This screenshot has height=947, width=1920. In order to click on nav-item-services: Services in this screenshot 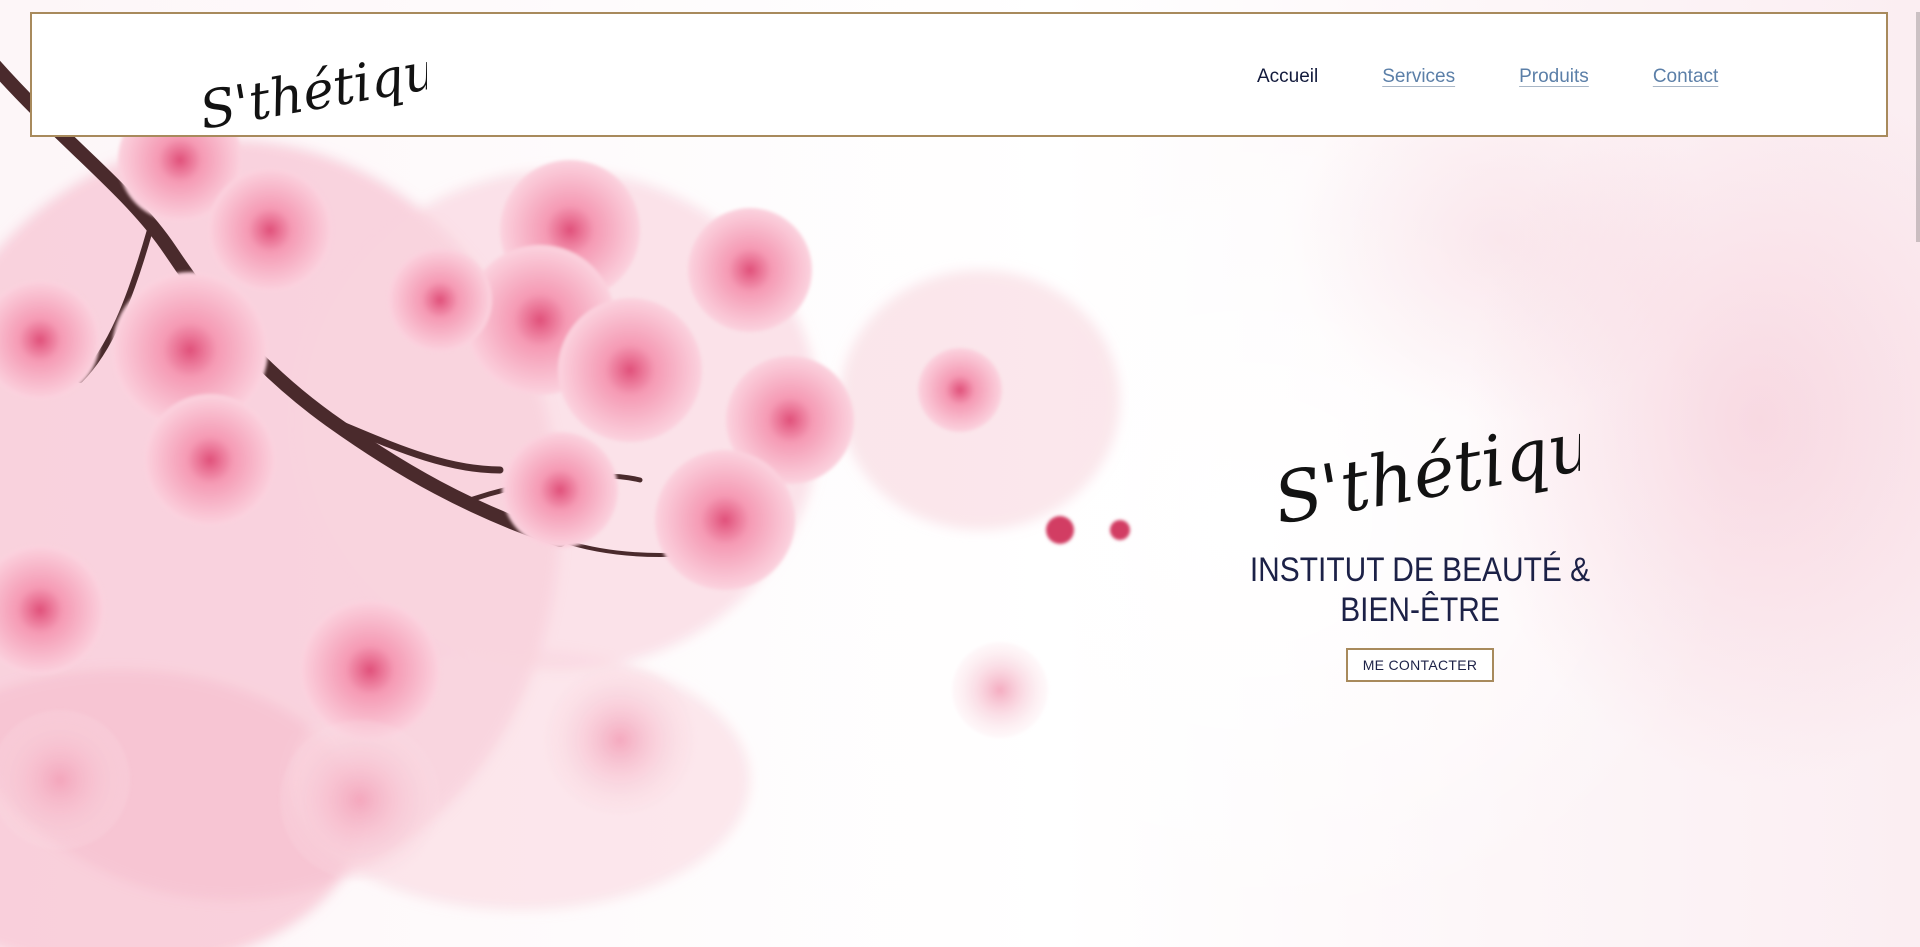, I will do `click(1418, 77)`.